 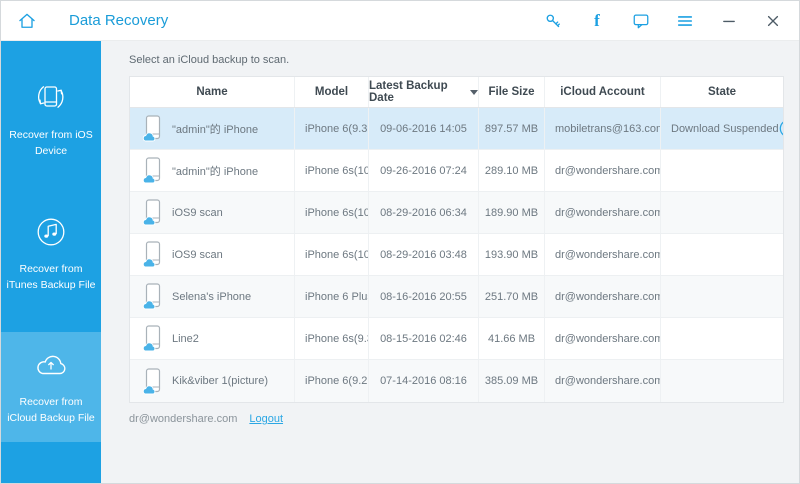 I want to click on column-header-label: State, so click(x=722, y=92).